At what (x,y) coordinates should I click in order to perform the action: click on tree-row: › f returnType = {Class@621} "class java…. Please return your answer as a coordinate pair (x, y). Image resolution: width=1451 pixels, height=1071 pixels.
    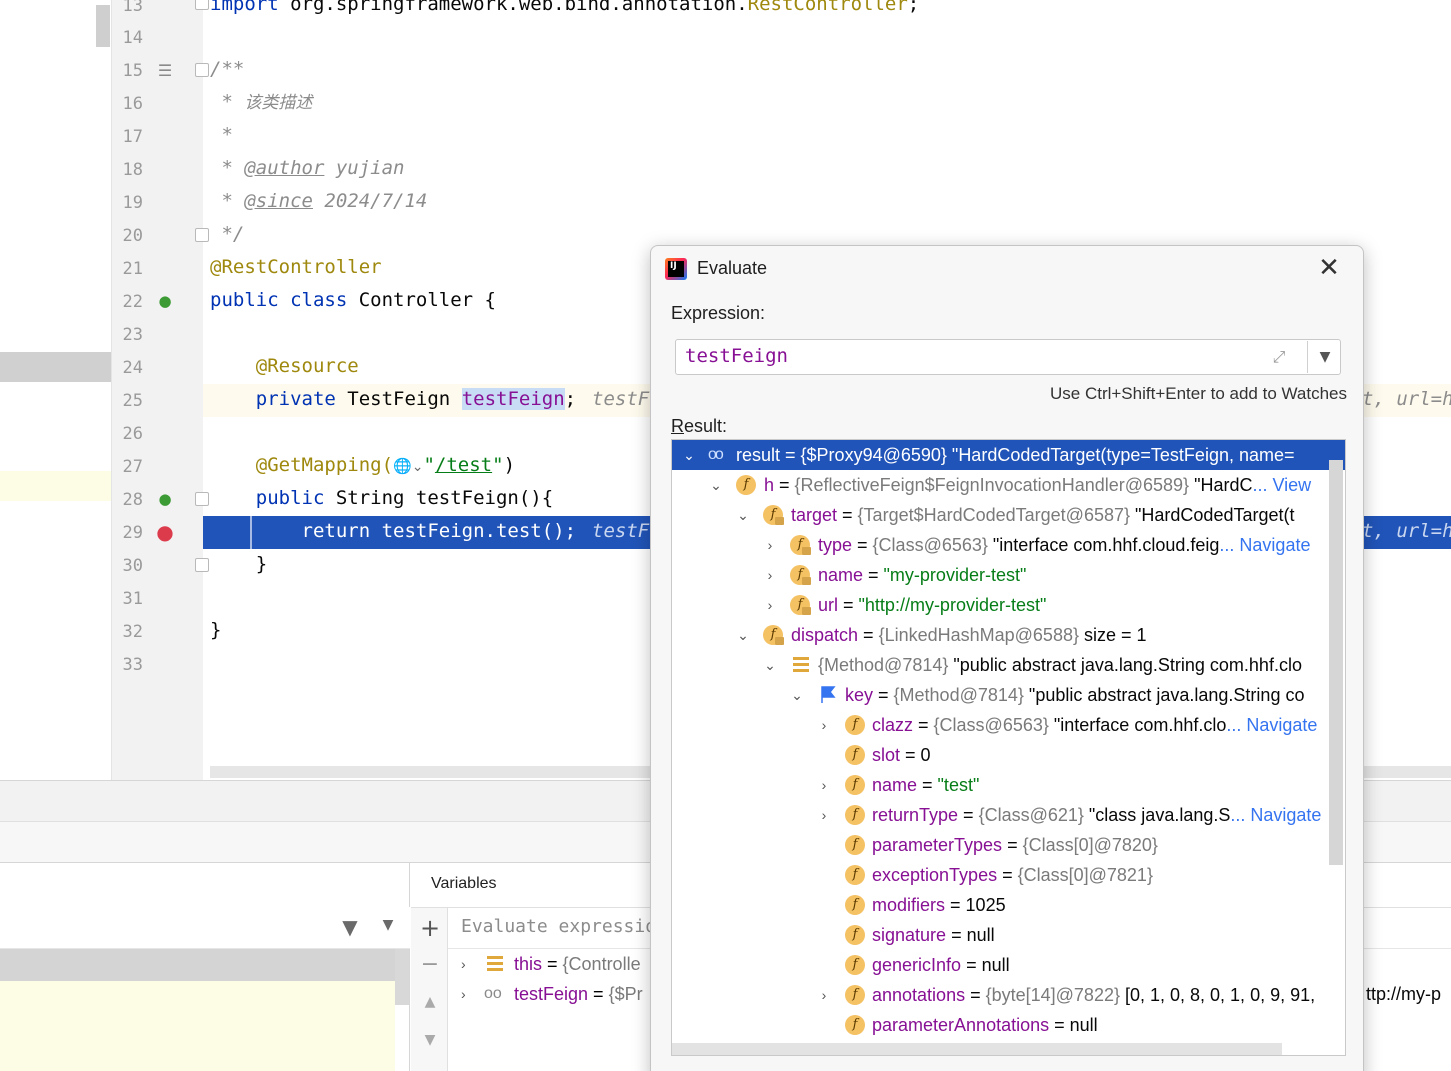
    Looking at the image, I should click on (1008, 815).